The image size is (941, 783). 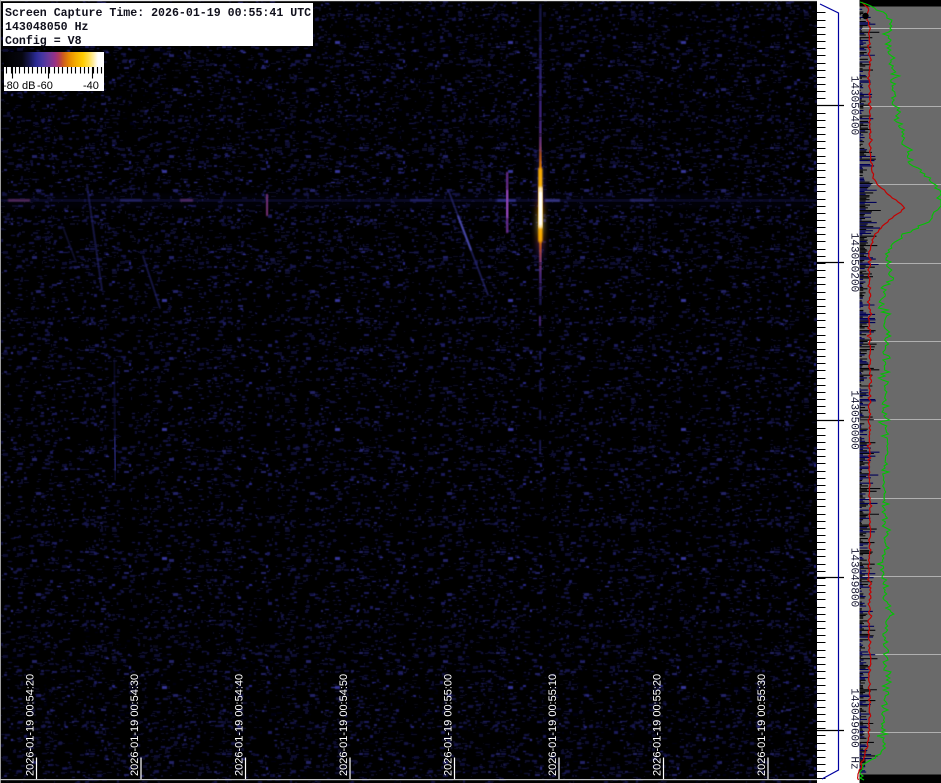 I want to click on svg-text: 143050000, so click(x=854, y=419).